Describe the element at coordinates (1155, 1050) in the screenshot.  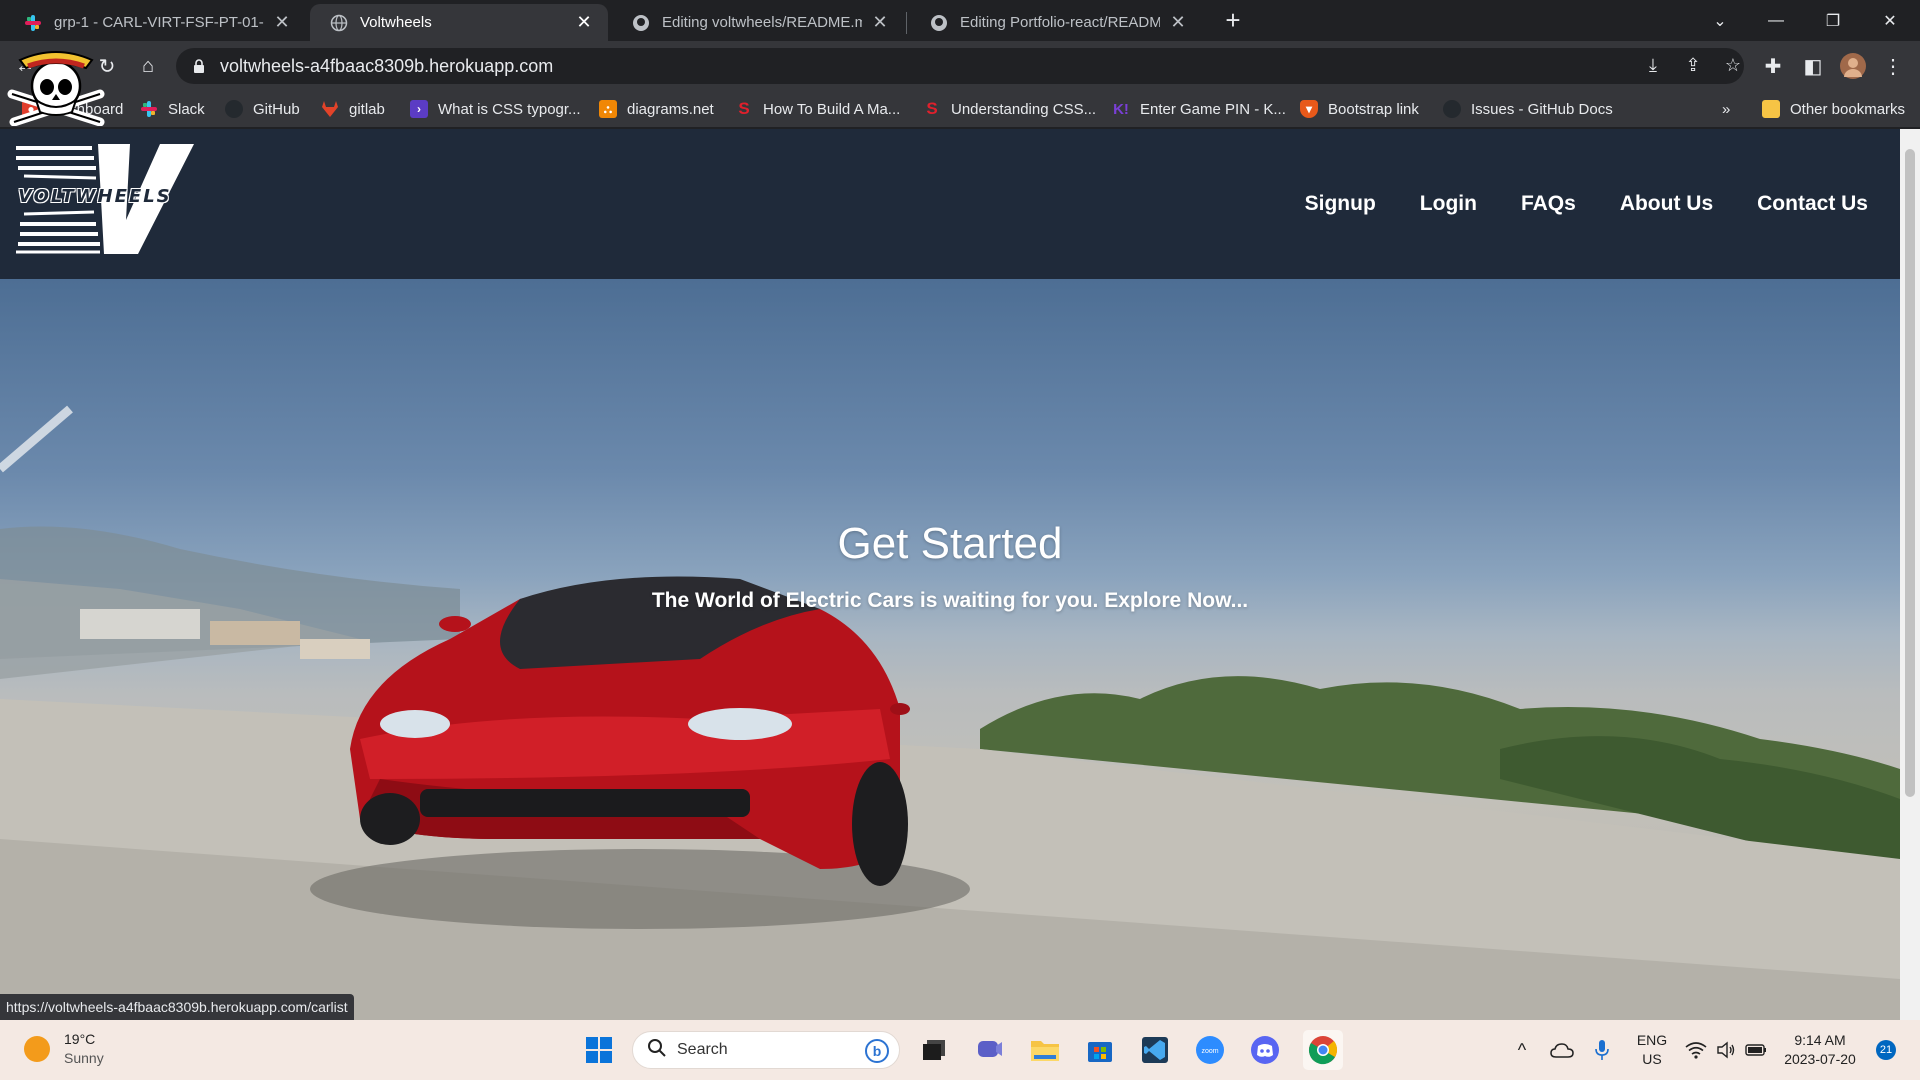
I see `vscode-icon` at that location.